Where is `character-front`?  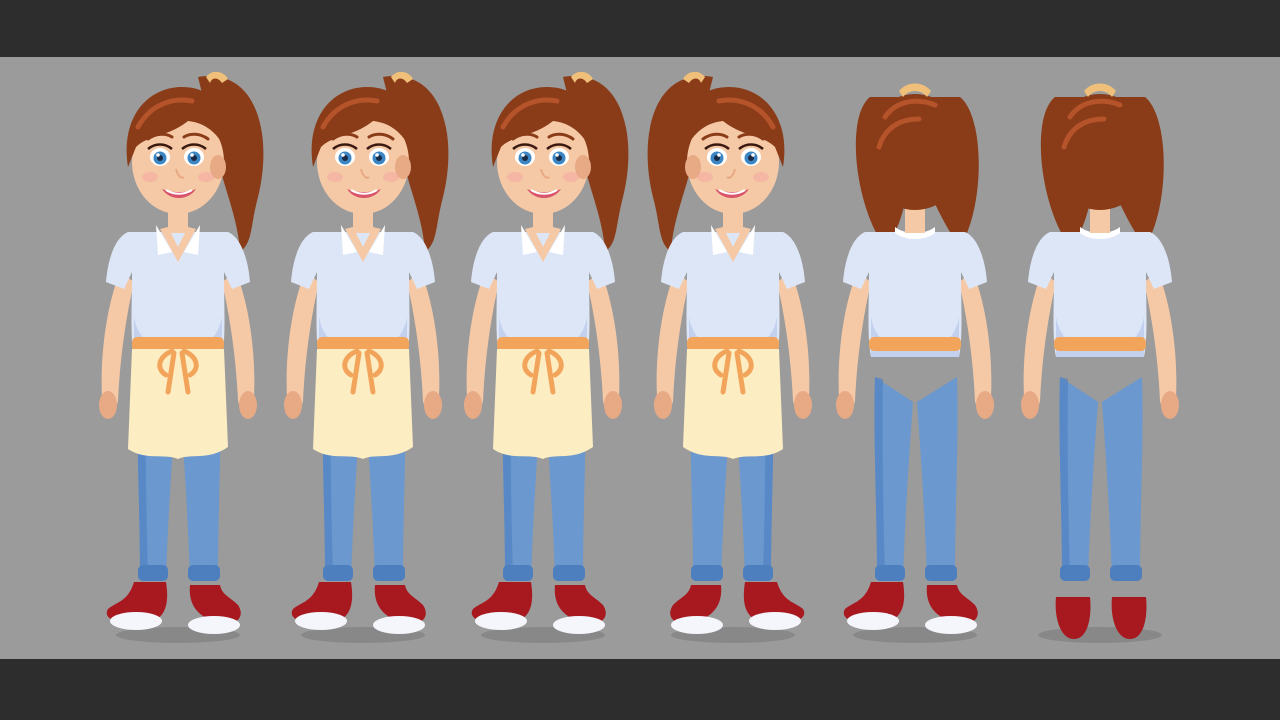 character-front is located at coordinates (546, 357).